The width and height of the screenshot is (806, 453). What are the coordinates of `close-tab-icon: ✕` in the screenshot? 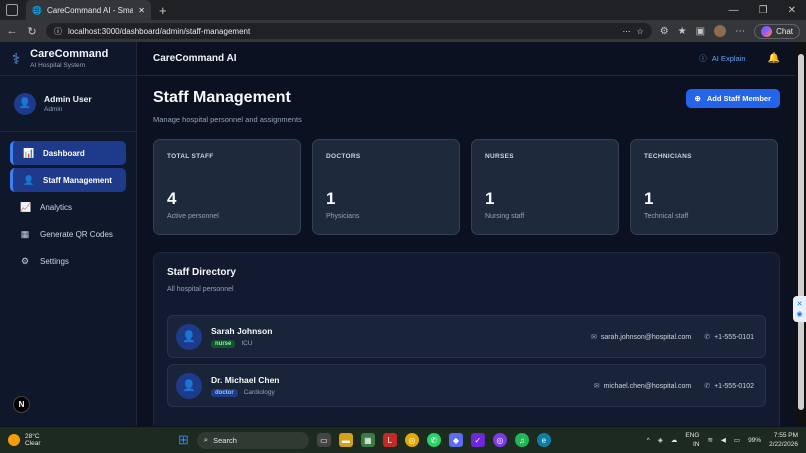 It's located at (141, 10).